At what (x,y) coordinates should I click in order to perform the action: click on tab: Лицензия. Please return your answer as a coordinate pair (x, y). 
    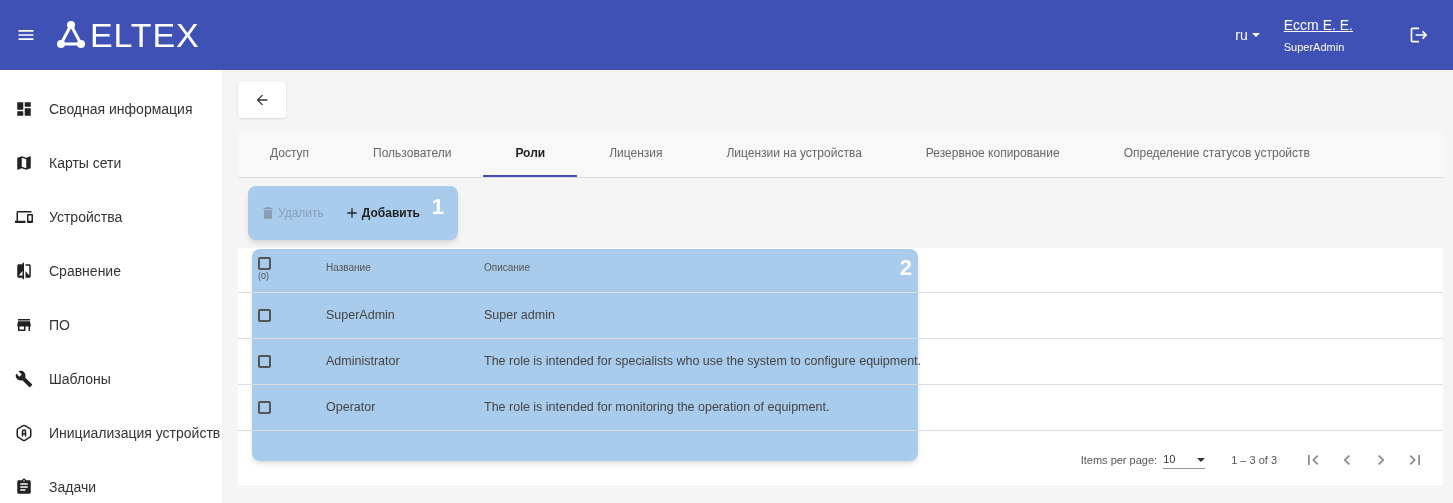
    Looking at the image, I should click on (636, 153).